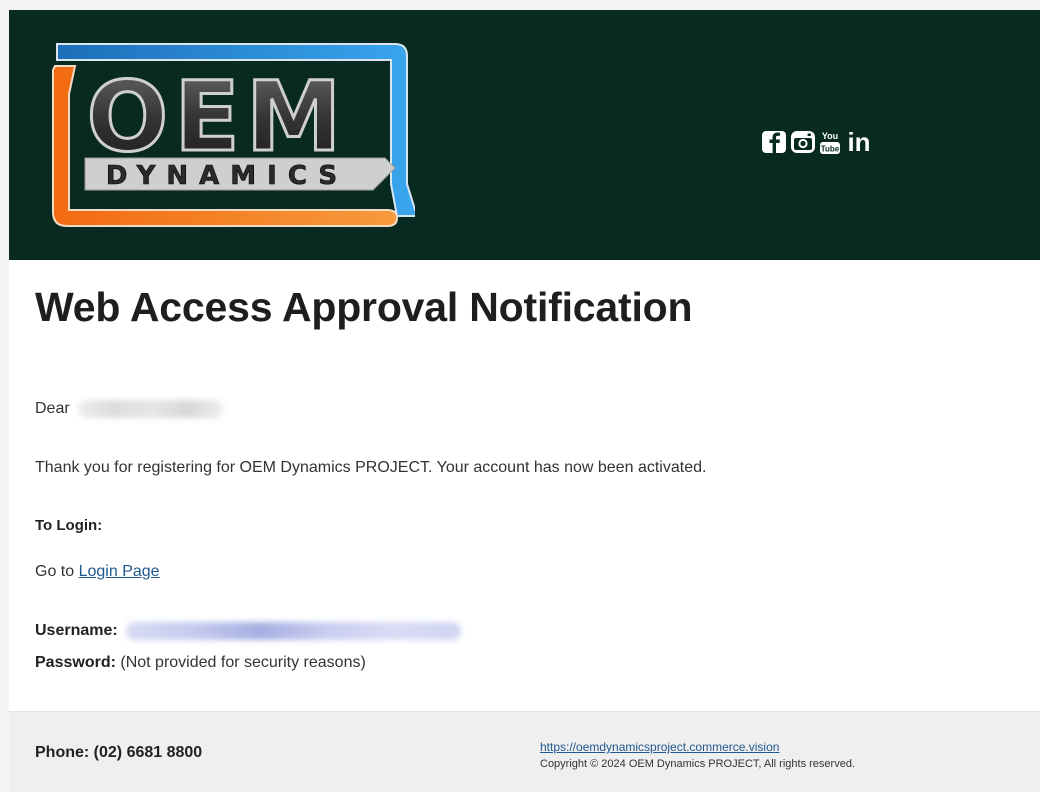 This screenshot has width=1040, height=792. Describe the element at coordinates (75, 662) in the screenshot. I see `password-label: Password:` at that location.